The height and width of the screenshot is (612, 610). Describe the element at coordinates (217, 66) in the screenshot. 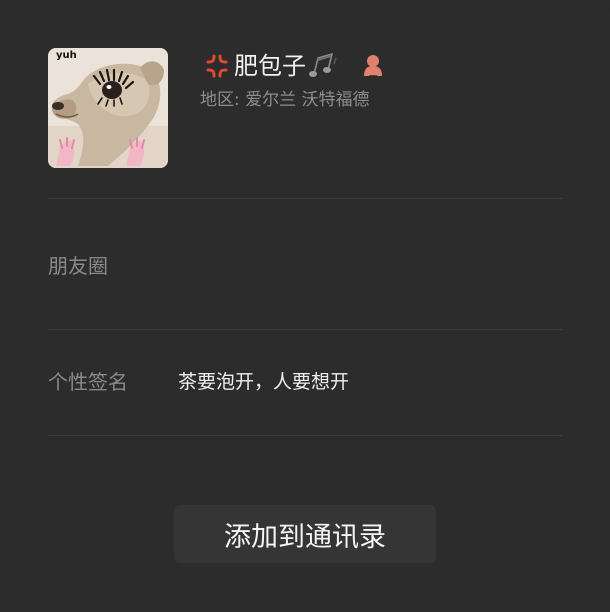

I see `anger-symbol-icon` at that location.